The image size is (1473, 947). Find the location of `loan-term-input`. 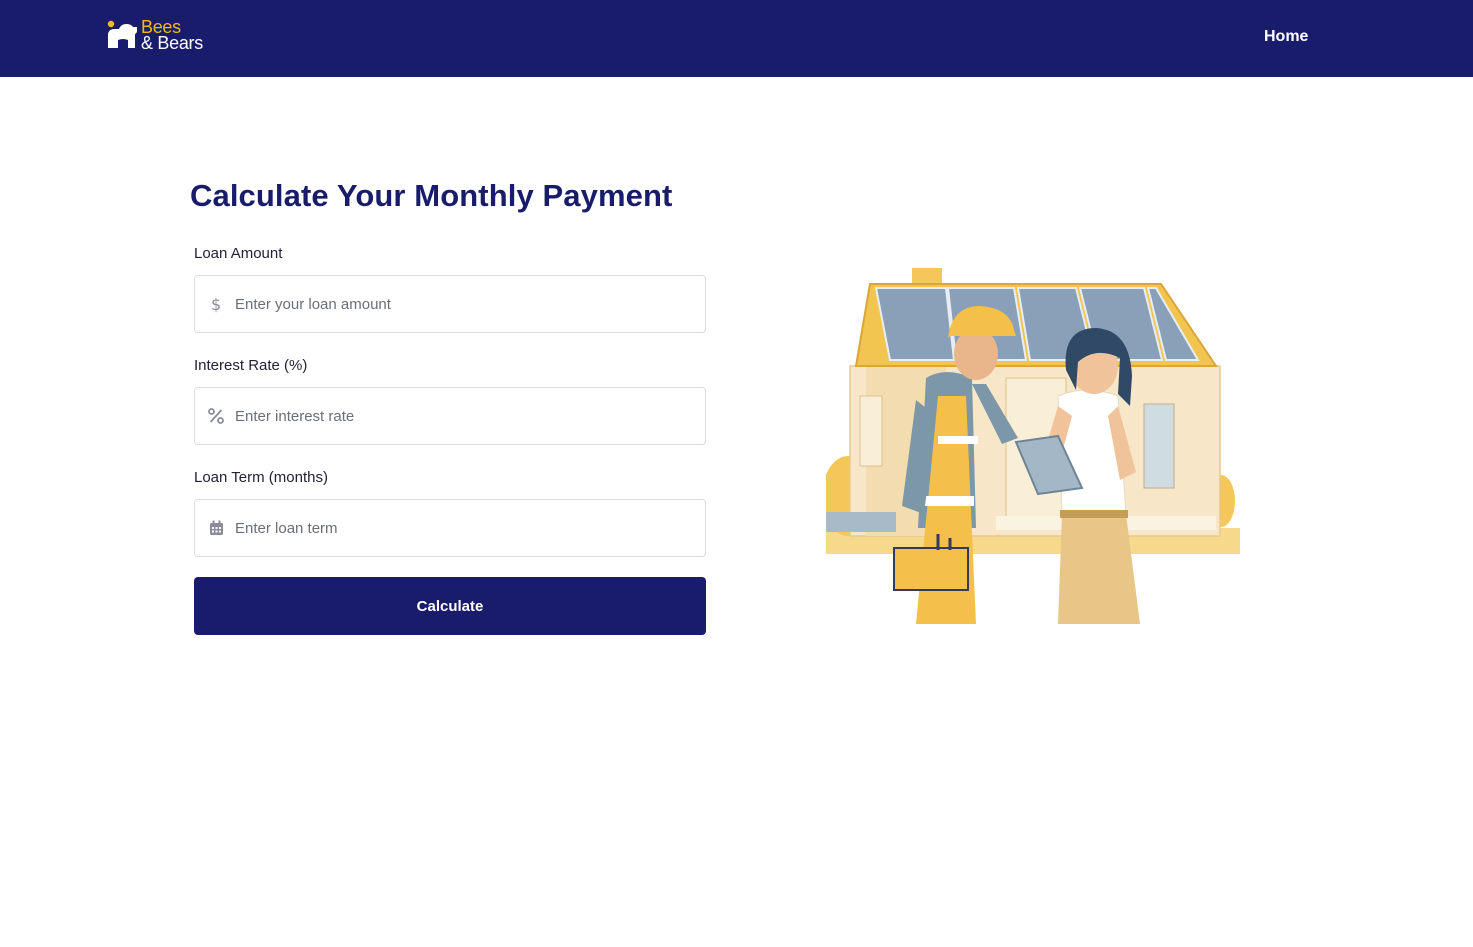

loan-term-input is located at coordinates (470, 528).